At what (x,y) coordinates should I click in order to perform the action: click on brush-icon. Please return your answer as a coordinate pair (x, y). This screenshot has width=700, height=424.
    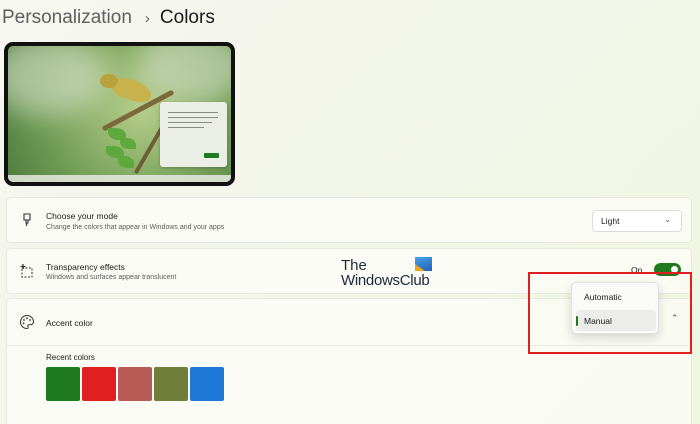
    Looking at the image, I should click on (27, 219).